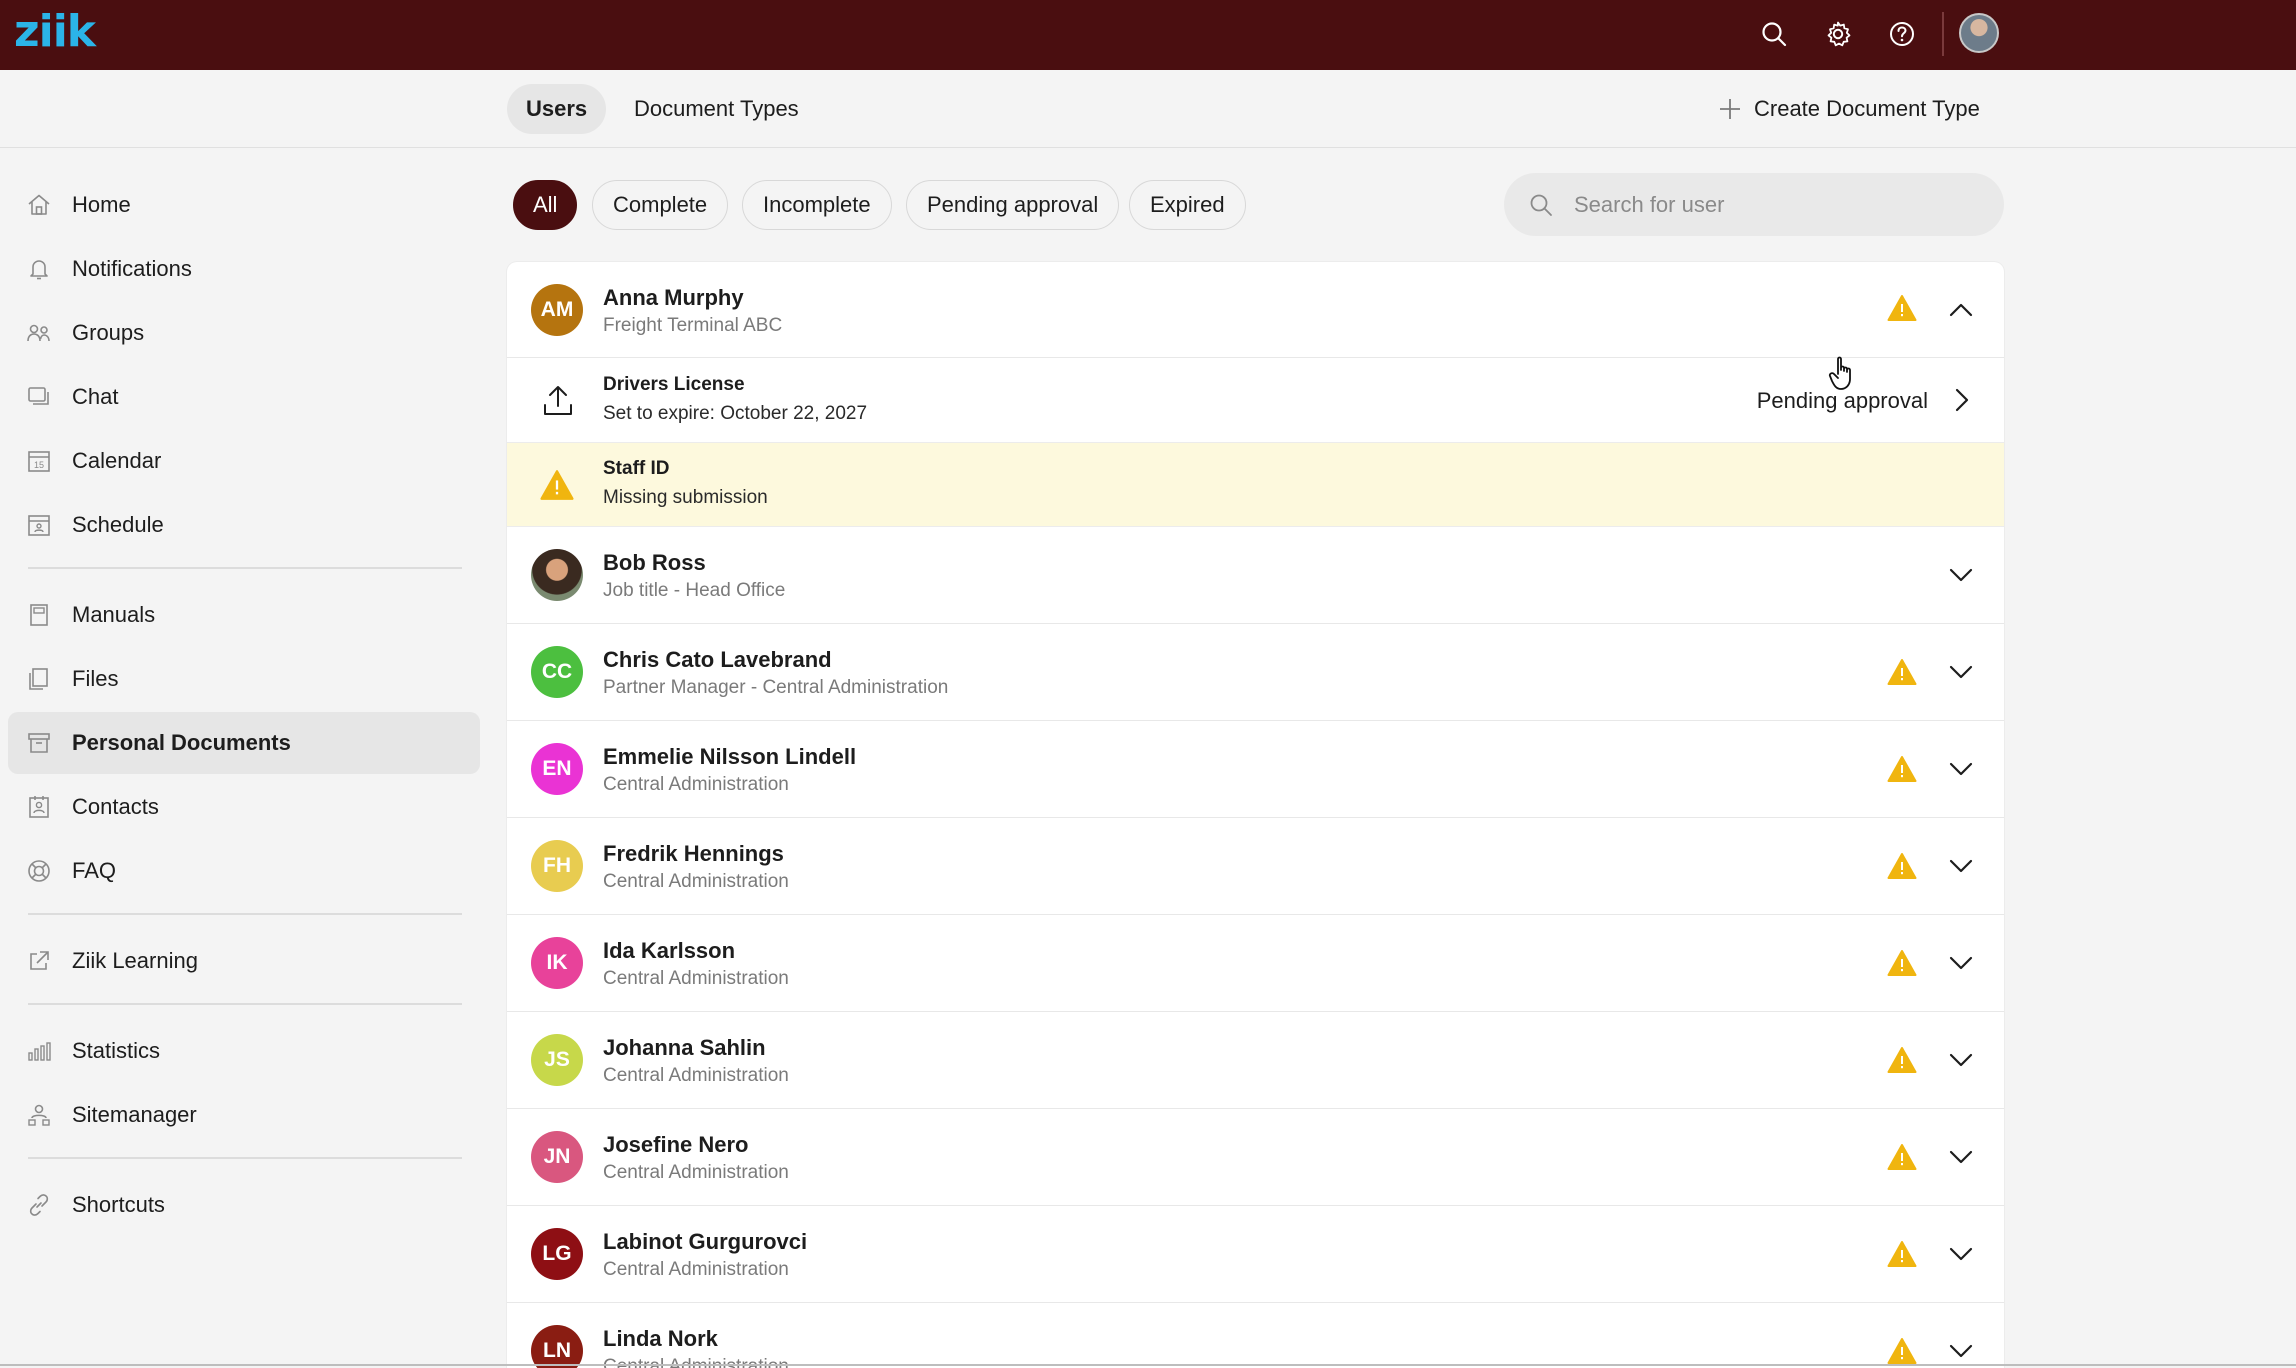 The height and width of the screenshot is (1368, 2296). What do you see at coordinates (545, 205) in the screenshot?
I see `filter-all: All` at bounding box center [545, 205].